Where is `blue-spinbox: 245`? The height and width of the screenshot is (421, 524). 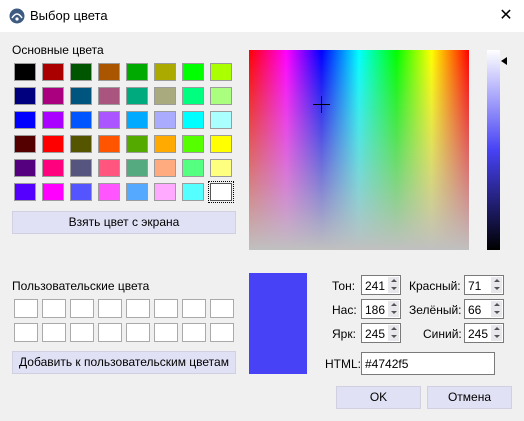
blue-spinbox: 245 is located at coordinates (484, 333).